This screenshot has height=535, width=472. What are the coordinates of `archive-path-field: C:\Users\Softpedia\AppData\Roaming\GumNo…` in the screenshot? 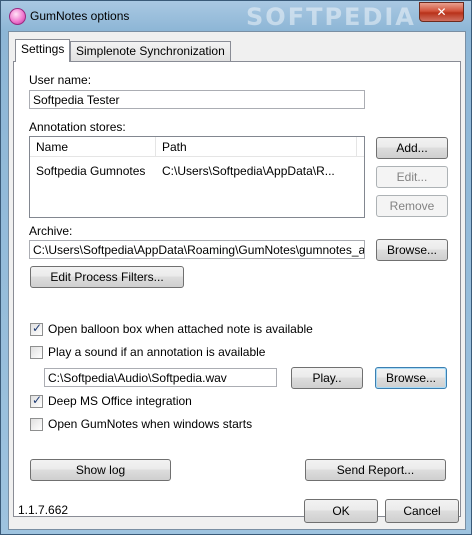 It's located at (197, 249).